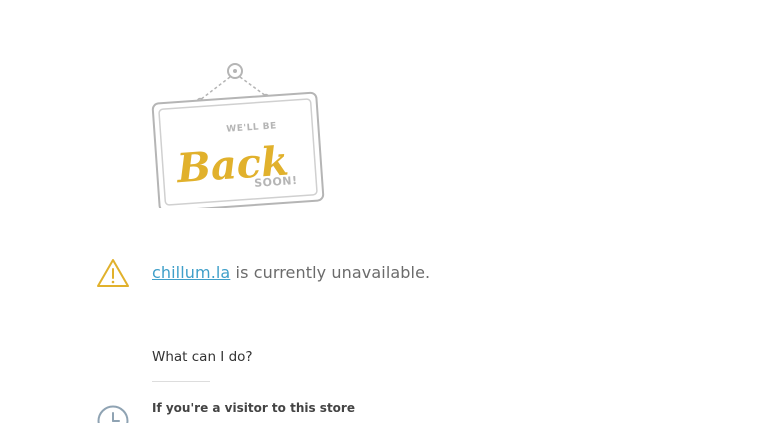  What do you see at coordinates (202, 357) in the screenshot?
I see `what-can-i-do-heading: What can I do?` at bounding box center [202, 357].